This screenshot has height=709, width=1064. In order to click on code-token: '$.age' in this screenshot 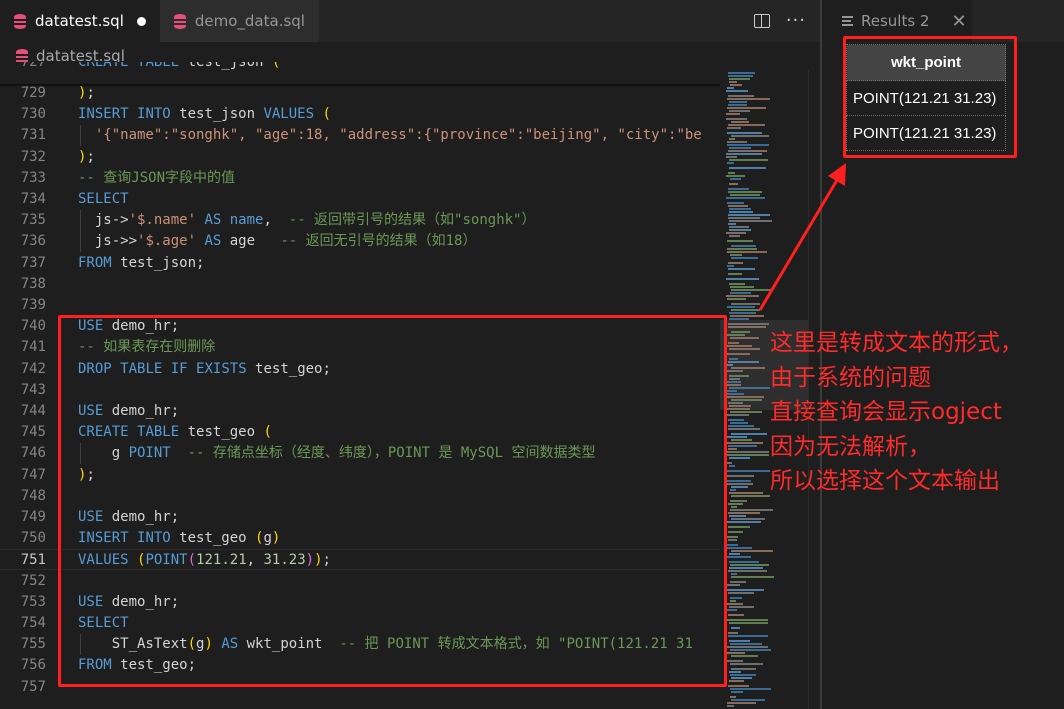, I will do `click(167, 241)`.